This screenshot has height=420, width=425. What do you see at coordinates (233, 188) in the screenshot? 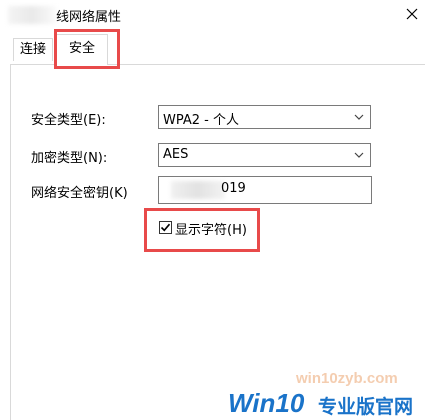
I see `network-key-value: 019` at bounding box center [233, 188].